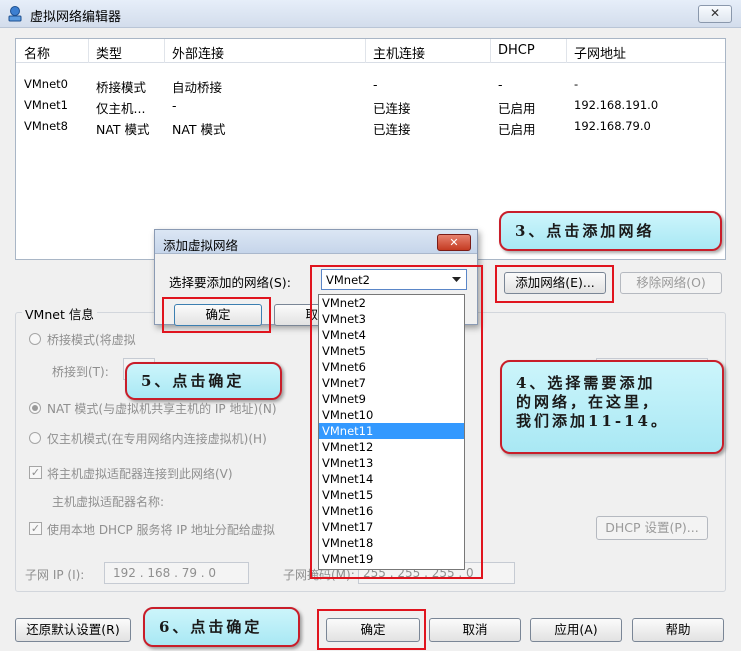 Image resolution: width=741 pixels, height=651 pixels. What do you see at coordinates (316, 242) in the screenshot?
I see `dialog-title-bar: 添加虚拟网络 ✕` at bounding box center [316, 242].